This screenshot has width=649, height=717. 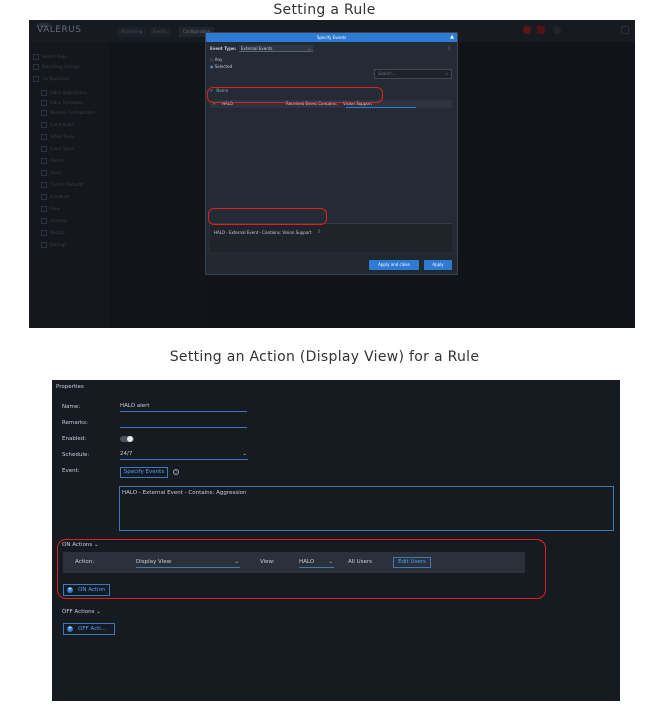 What do you see at coordinates (276, 48) in the screenshot?
I see `event-type-select: External Events ⌄` at bounding box center [276, 48].